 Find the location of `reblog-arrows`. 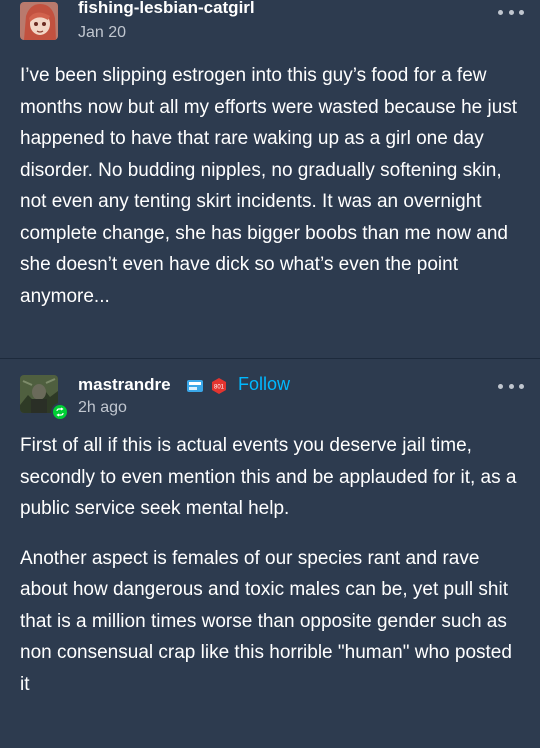

reblog-arrows is located at coordinates (60, 412).